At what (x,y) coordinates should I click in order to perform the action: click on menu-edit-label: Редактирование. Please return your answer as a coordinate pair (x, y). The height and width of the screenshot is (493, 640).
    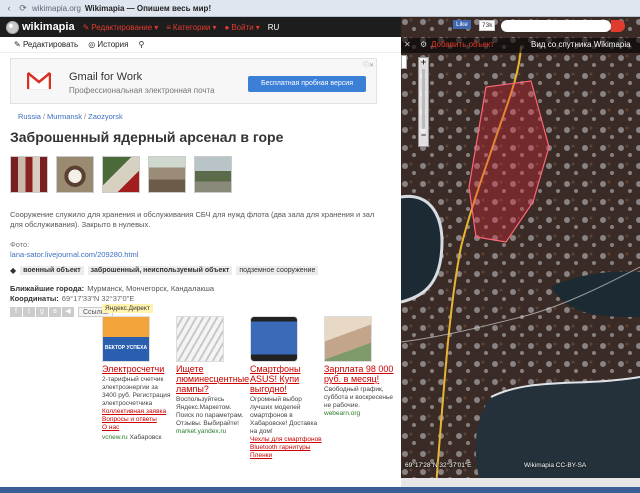
    Looking at the image, I should click on (122, 27).